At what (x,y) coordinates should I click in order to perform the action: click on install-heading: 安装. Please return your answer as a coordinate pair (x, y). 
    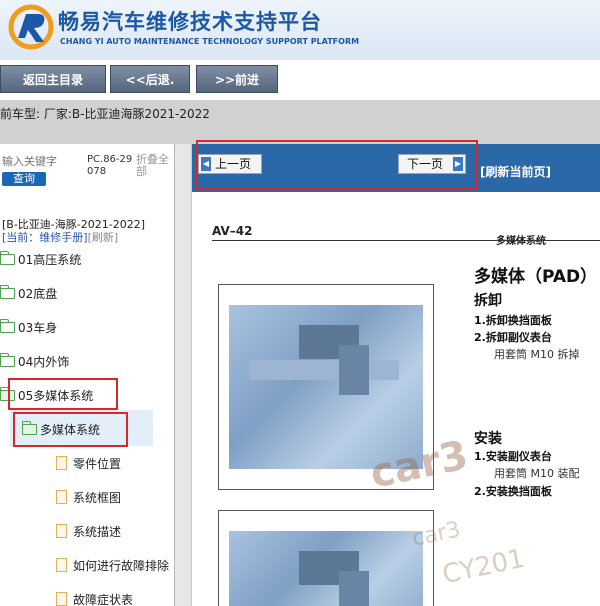
    Looking at the image, I should click on (488, 439).